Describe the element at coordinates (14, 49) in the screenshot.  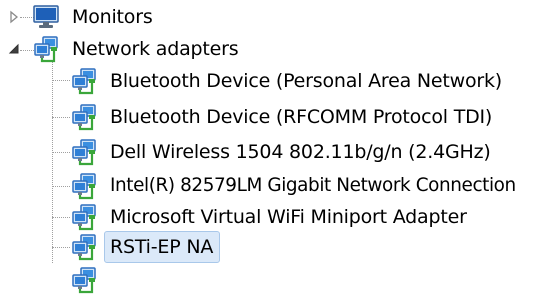
I see `expanded-triangle-icon` at that location.